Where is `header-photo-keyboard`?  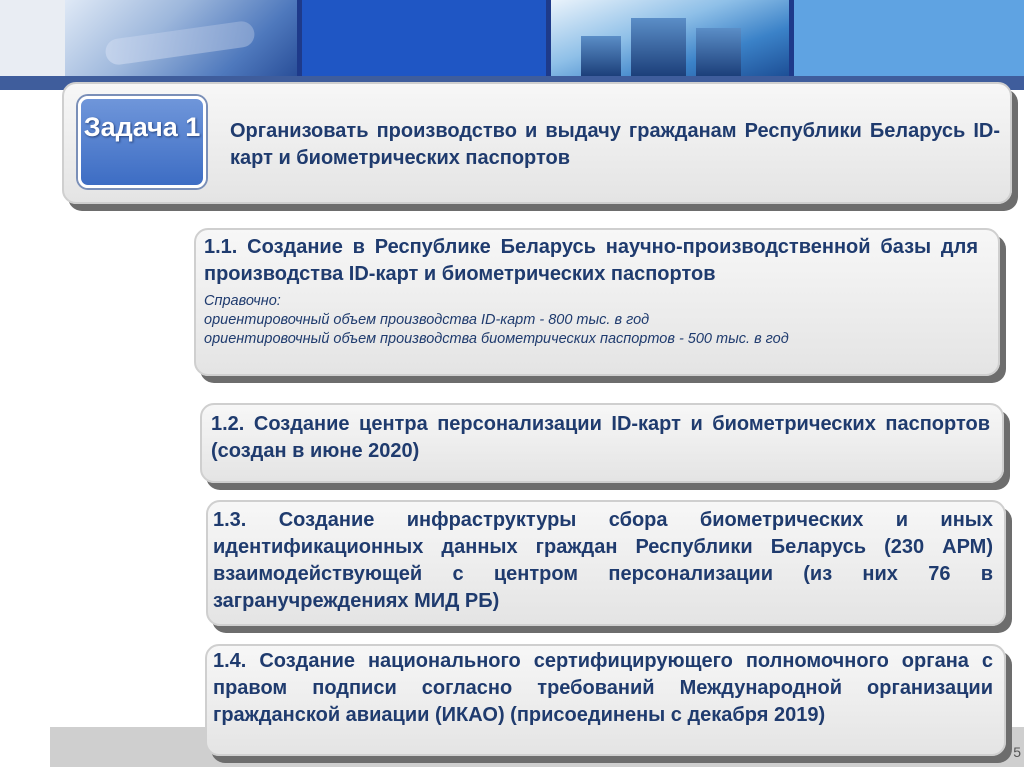 header-photo-keyboard is located at coordinates (181, 38).